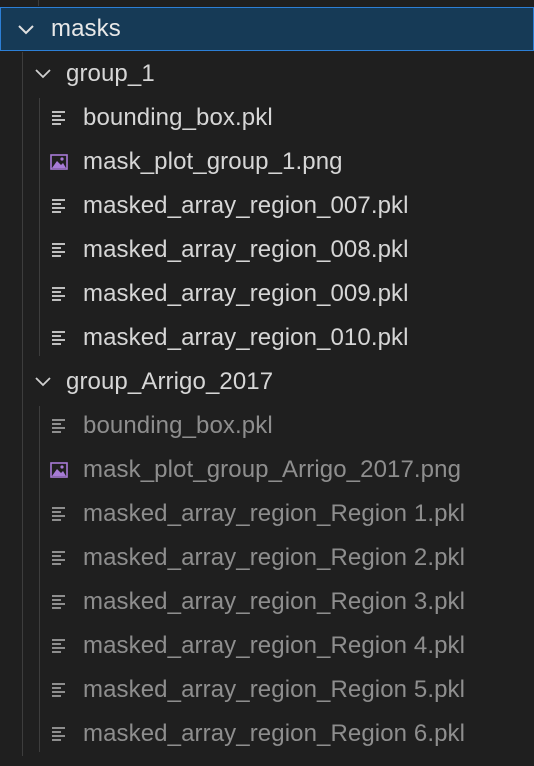 The image size is (534, 766). I want to click on file-label: masked_array_region_Region 4.pkl, so click(274, 645).